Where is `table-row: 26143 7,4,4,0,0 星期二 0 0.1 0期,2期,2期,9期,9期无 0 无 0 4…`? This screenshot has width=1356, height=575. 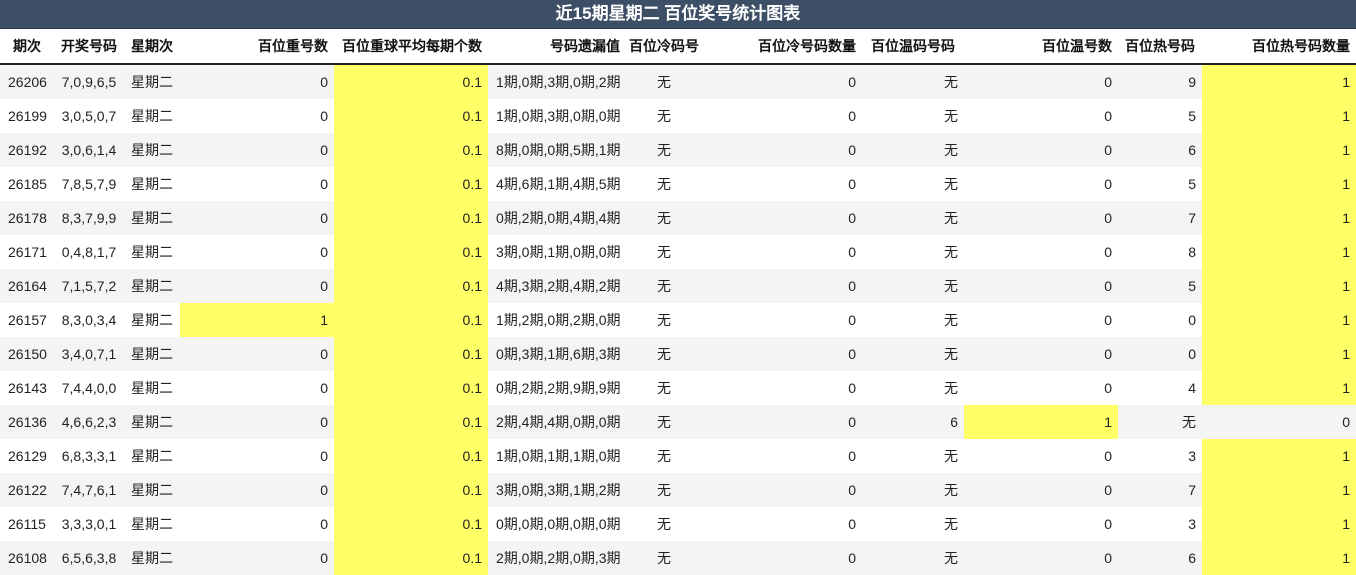
table-row: 26143 7,4,4,0,0 星期二 0 0.1 0期,2期,2期,9期,9期无 0 无 0 4… is located at coordinates (678, 388).